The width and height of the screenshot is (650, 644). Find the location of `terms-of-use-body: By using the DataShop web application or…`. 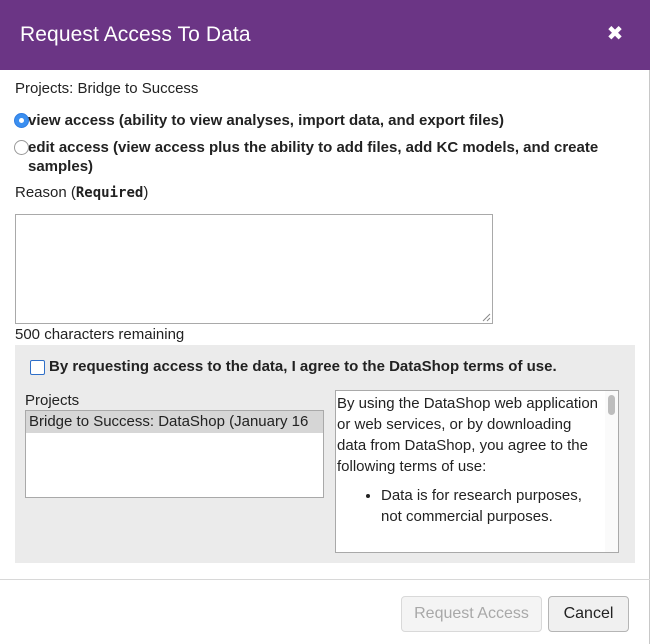

terms-of-use-body: By using the DataShop web application or… is located at coordinates (470, 459).